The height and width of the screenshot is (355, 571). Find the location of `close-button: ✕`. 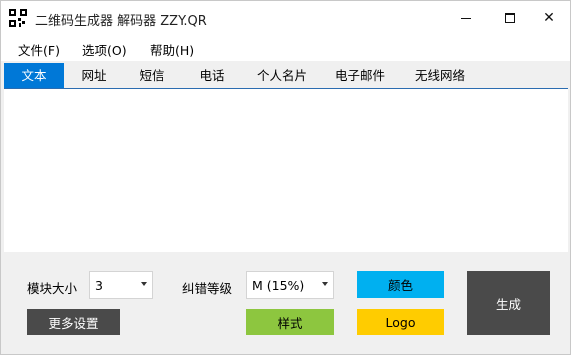

close-button: ✕ is located at coordinates (549, 18).